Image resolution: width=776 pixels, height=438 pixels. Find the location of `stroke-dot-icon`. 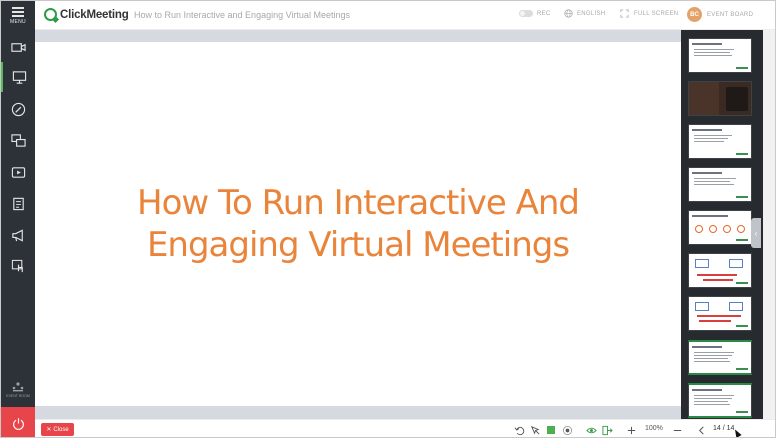

stroke-dot-icon is located at coordinates (567, 430).